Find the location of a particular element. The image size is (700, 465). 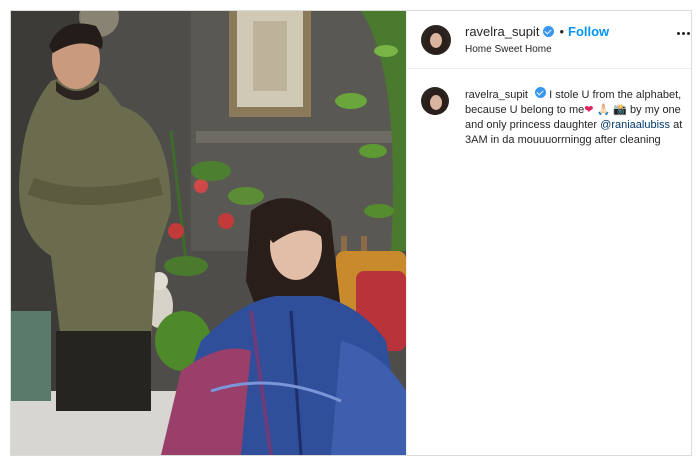

profile-avatar is located at coordinates (436, 39).